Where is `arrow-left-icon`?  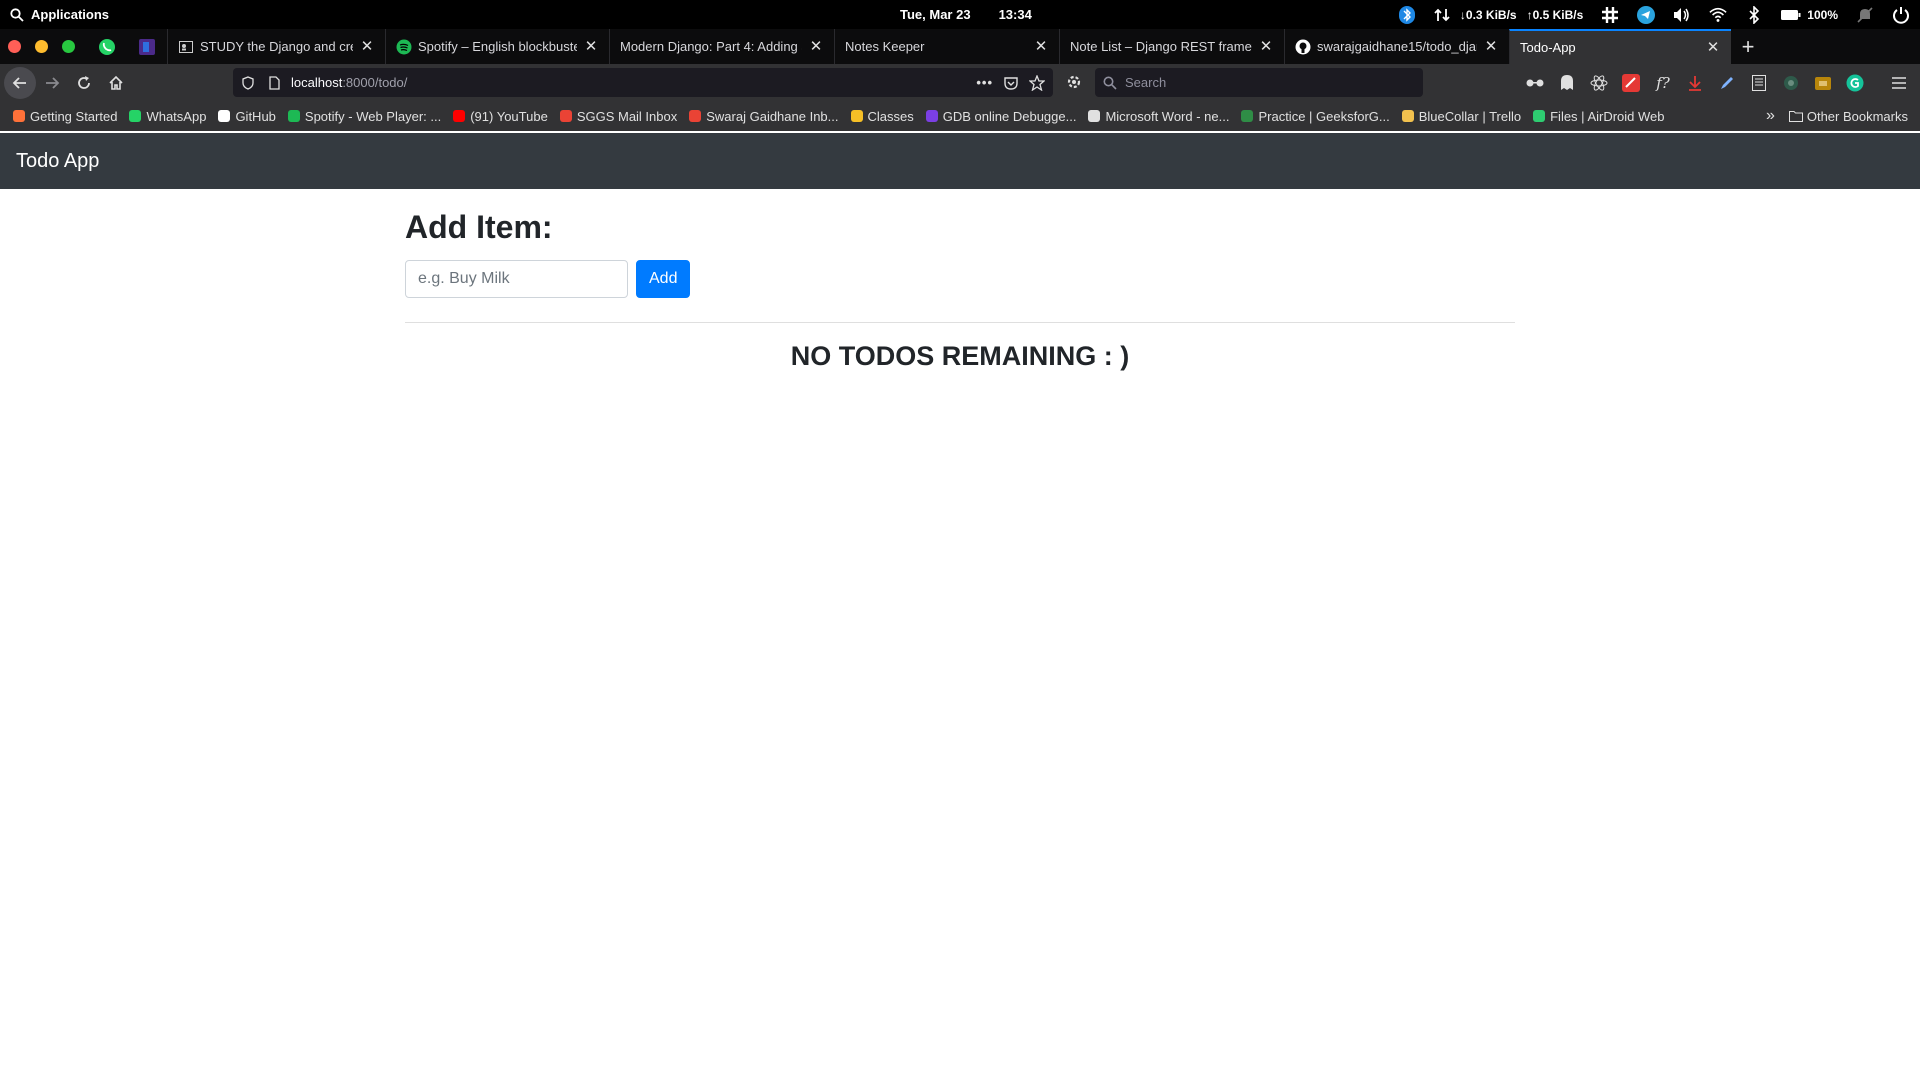 arrow-left-icon is located at coordinates (19, 82).